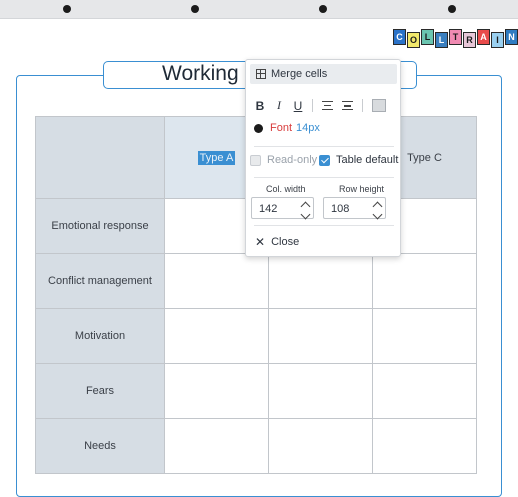 Image resolution: width=518 pixels, height=497 pixels. Describe the element at coordinates (347, 105) in the screenshot. I see `align-middle-icon` at that location.